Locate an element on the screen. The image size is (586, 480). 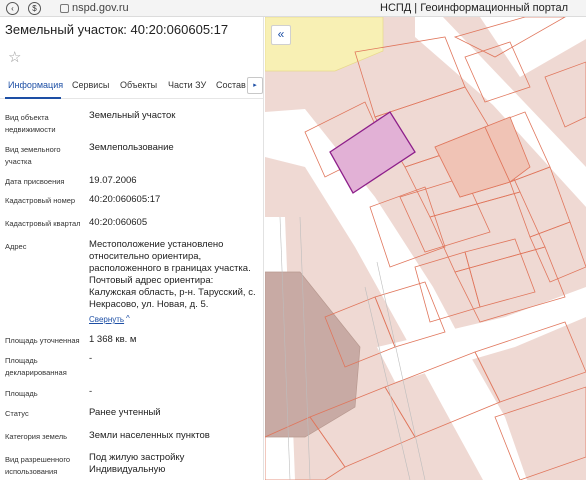
field-label: Вид земельного участка is located at coordinates (33, 155).